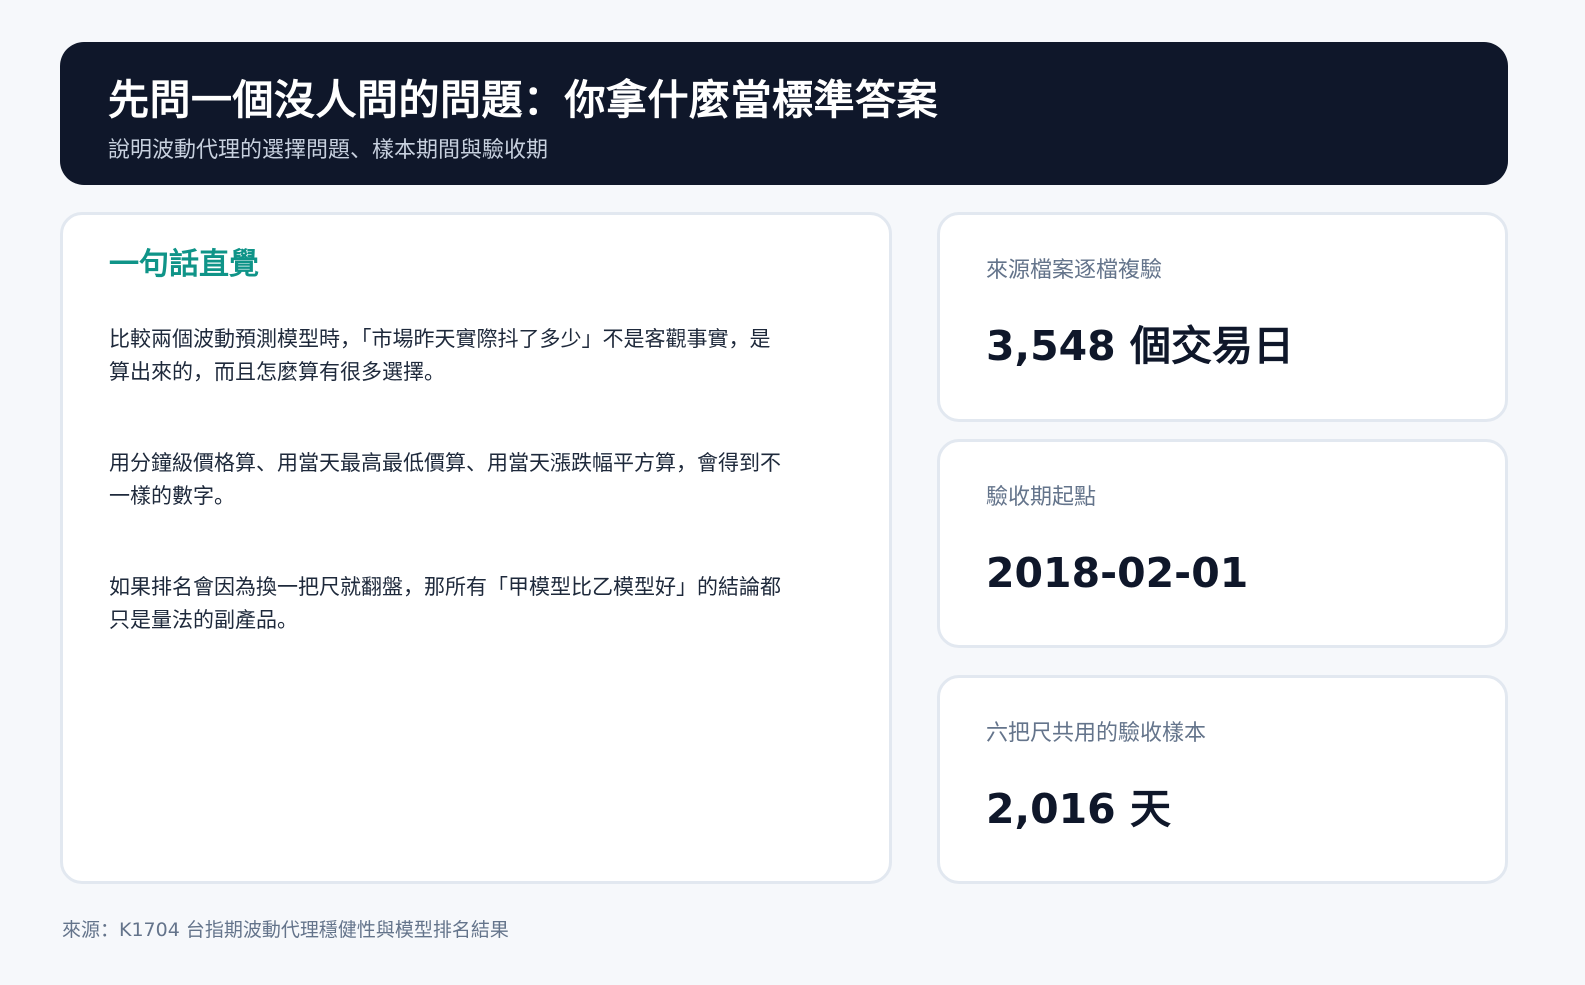  I want to click on stat-card-trading-days: 來源檔案逐檔複驗 3,548 個交易日, so click(1222, 317).